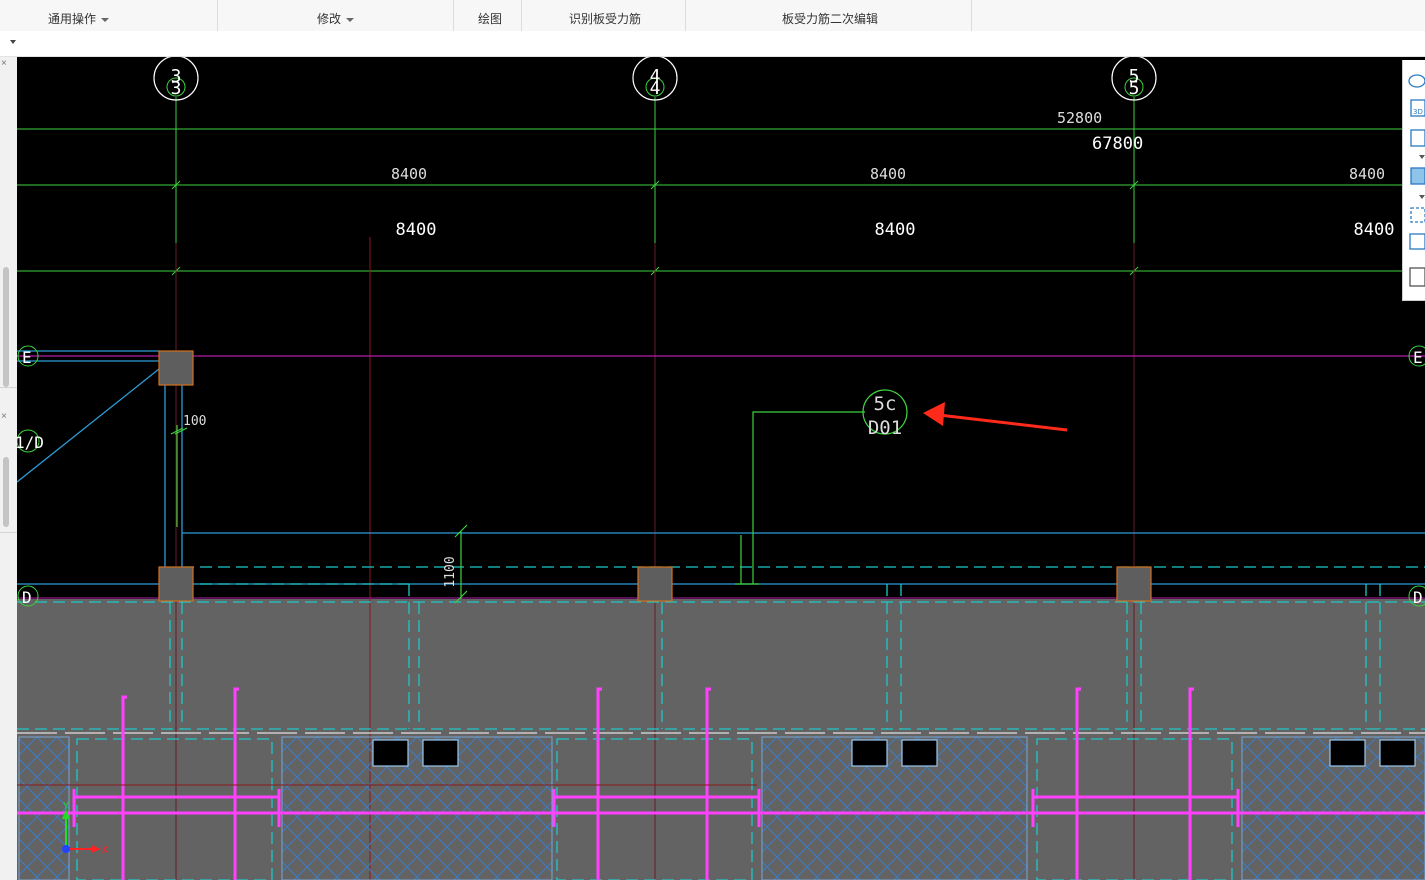 The image size is (1425, 880). What do you see at coordinates (1417, 215) in the screenshot?
I see `selection-icon` at bounding box center [1417, 215].